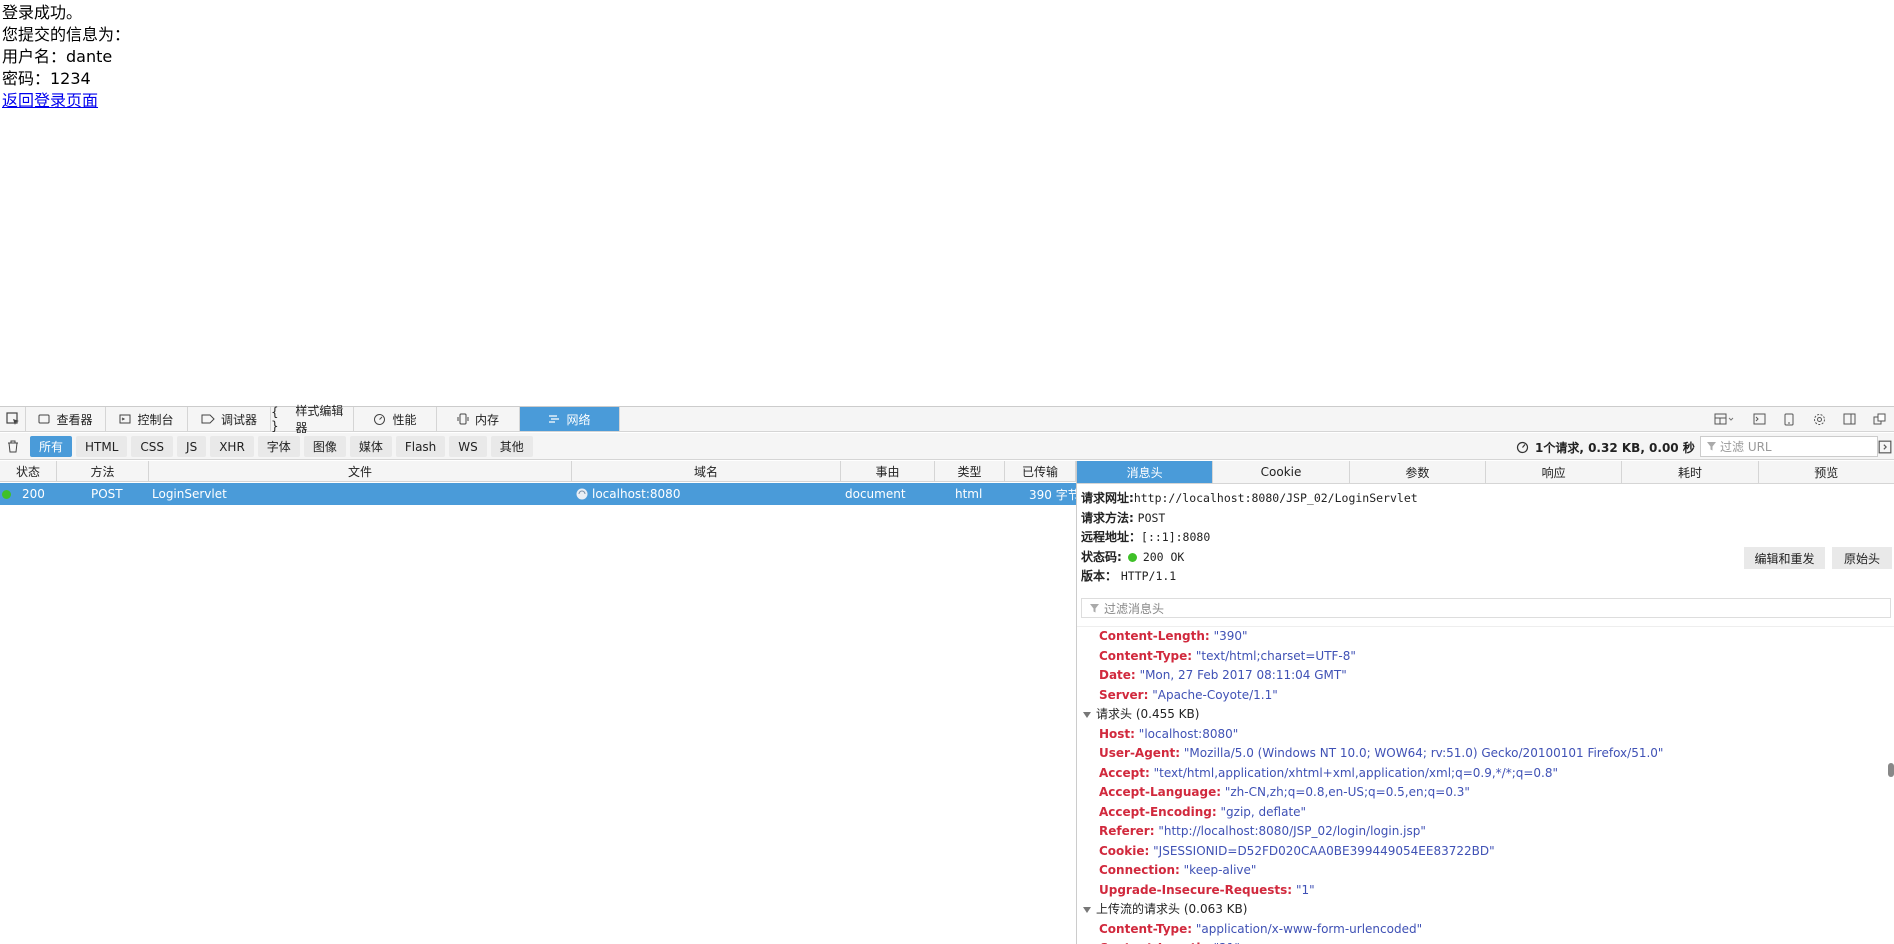 The width and height of the screenshot is (1894, 944). Describe the element at coordinates (947, 79) in the screenshot. I see `password-line: 密码：1234` at that location.